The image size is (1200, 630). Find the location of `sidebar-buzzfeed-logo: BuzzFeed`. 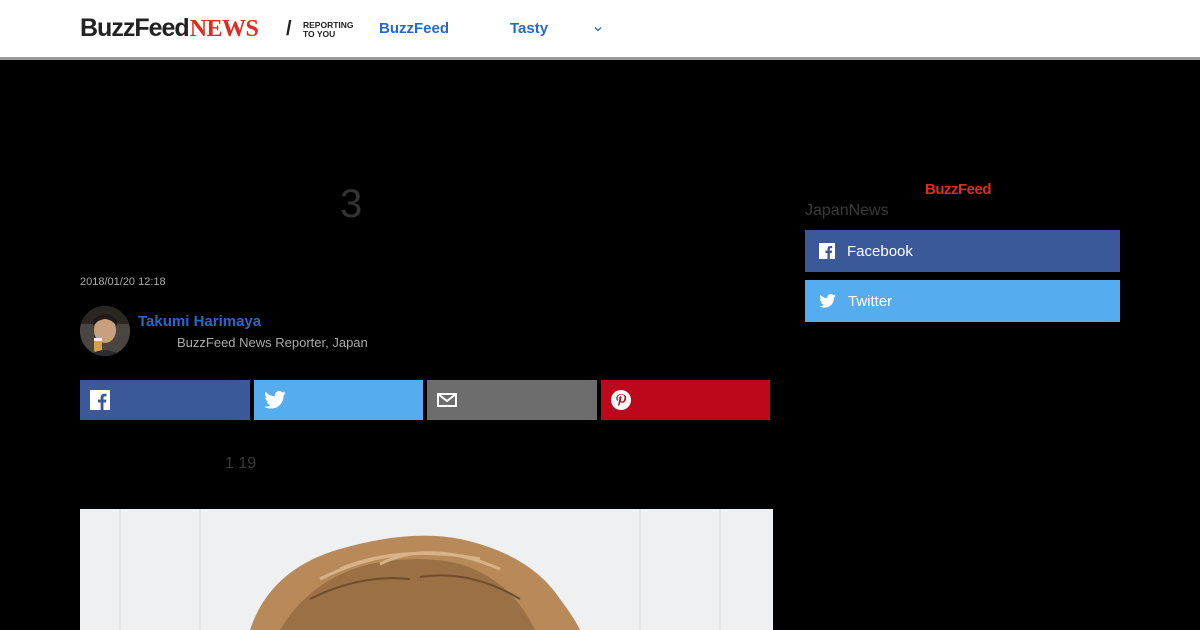

sidebar-buzzfeed-logo: BuzzFeed is located at coordinates (958, 189).